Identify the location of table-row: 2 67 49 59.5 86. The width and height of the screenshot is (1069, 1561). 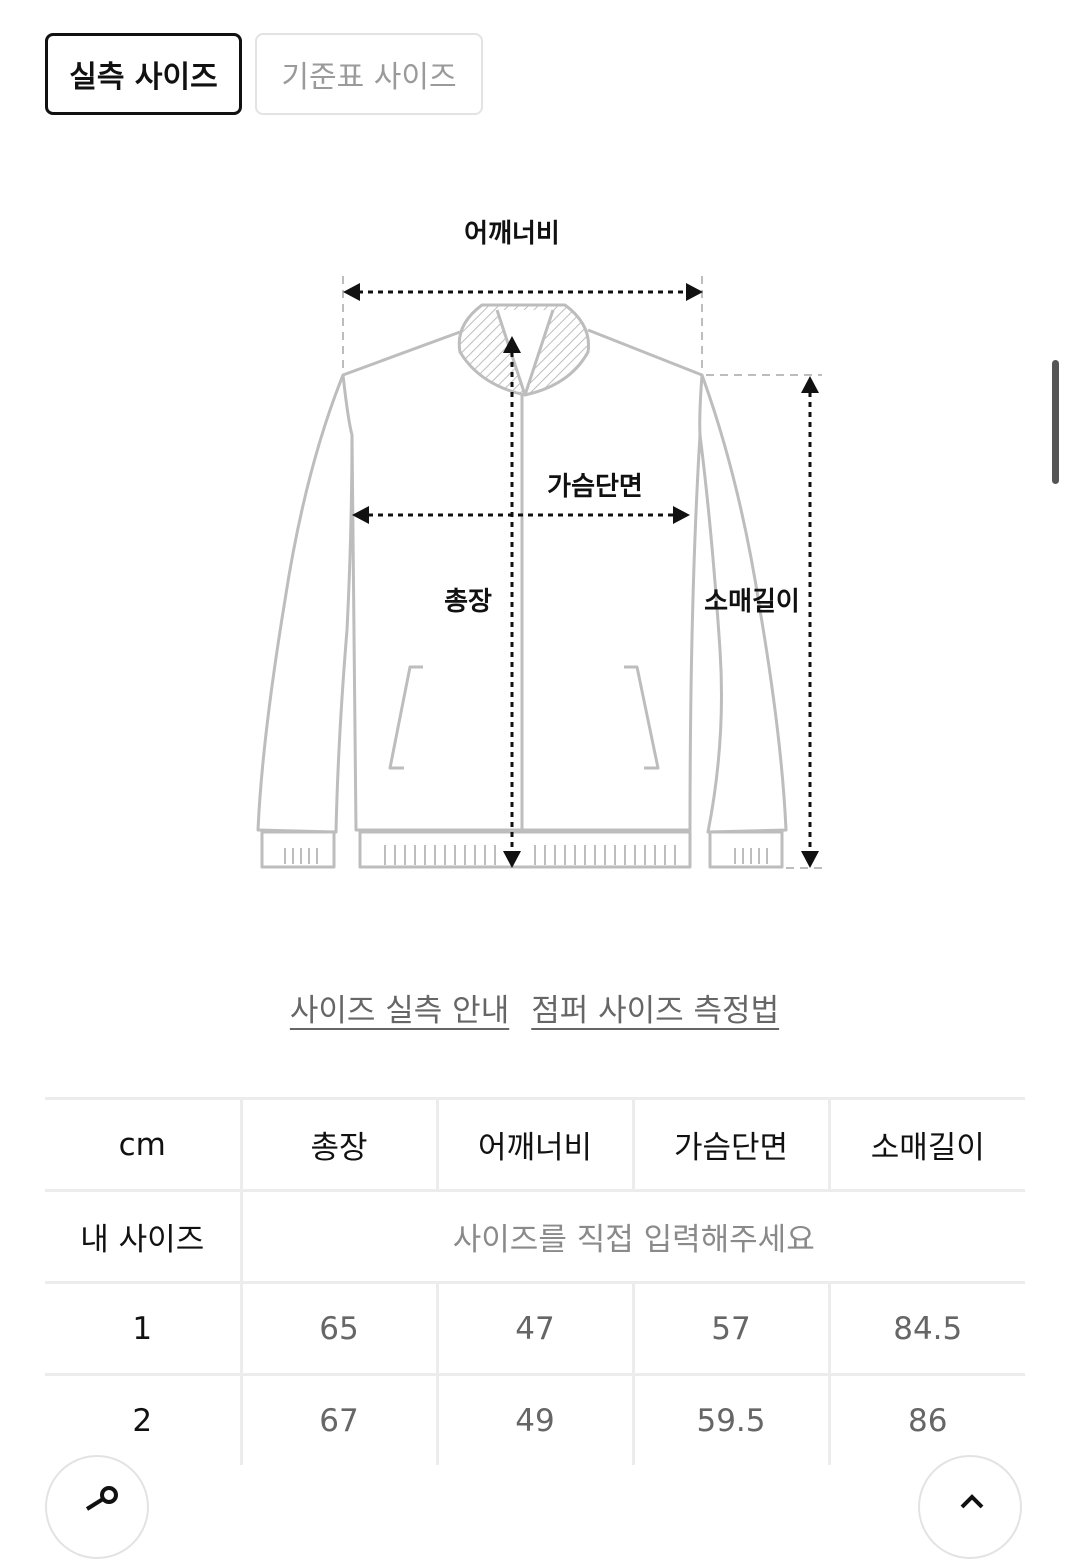
(535, 1419).